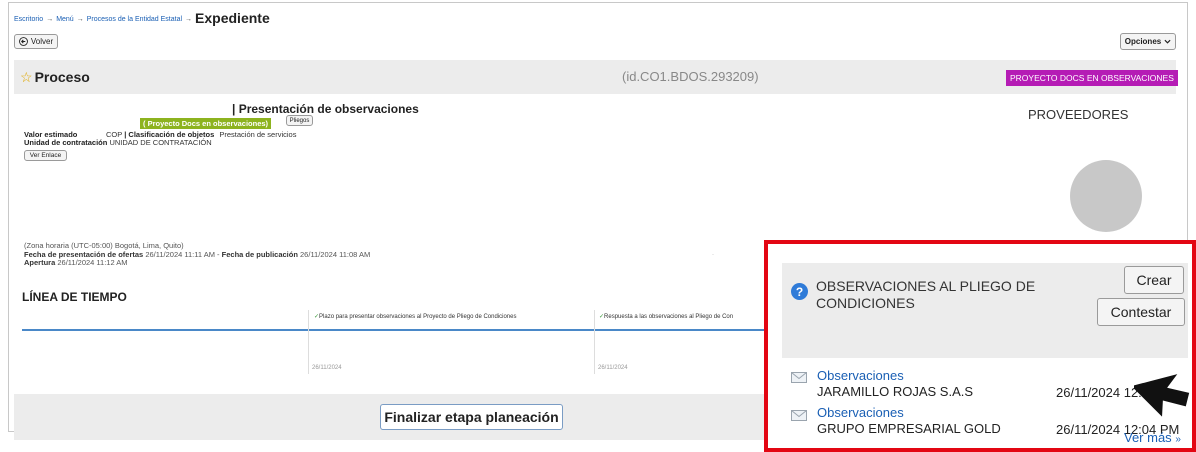  I want to click on unidad-label: Unidad de contratación, so click(66, 142).